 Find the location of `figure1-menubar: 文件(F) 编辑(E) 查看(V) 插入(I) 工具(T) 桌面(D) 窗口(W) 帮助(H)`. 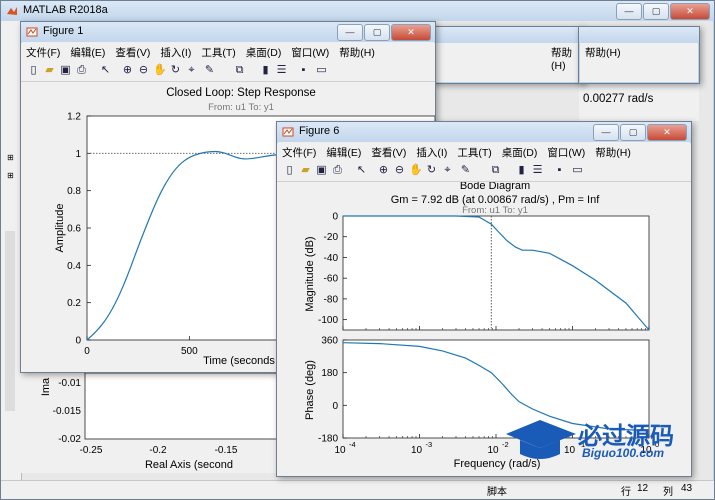

figure1-menubar: 文件(F) 编辑(E) 查看(V) 插入(I) 工具(T) 桌面(D) 窗口(W) 帮助(H) is located at coordinates (228, 52).